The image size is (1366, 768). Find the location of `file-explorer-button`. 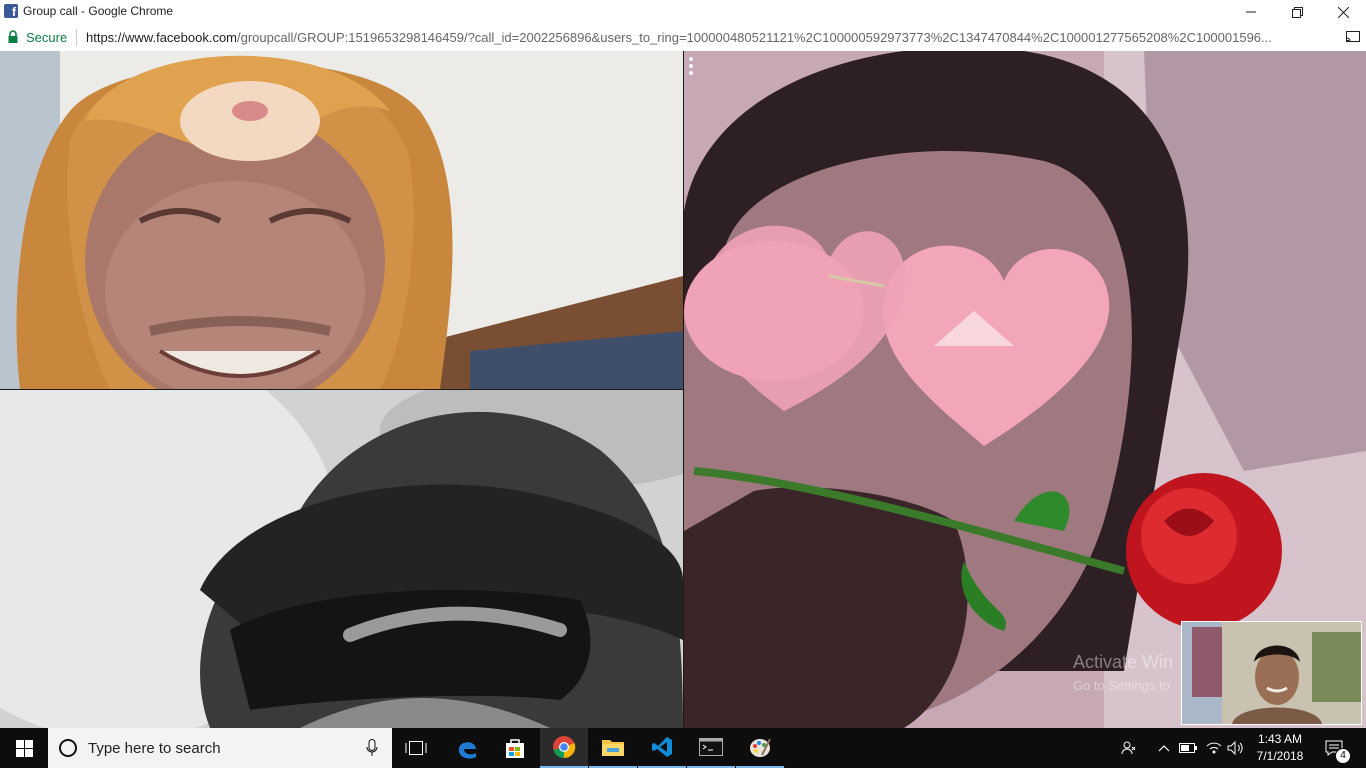

file-explorer-button is located at coordinates (613, 748).